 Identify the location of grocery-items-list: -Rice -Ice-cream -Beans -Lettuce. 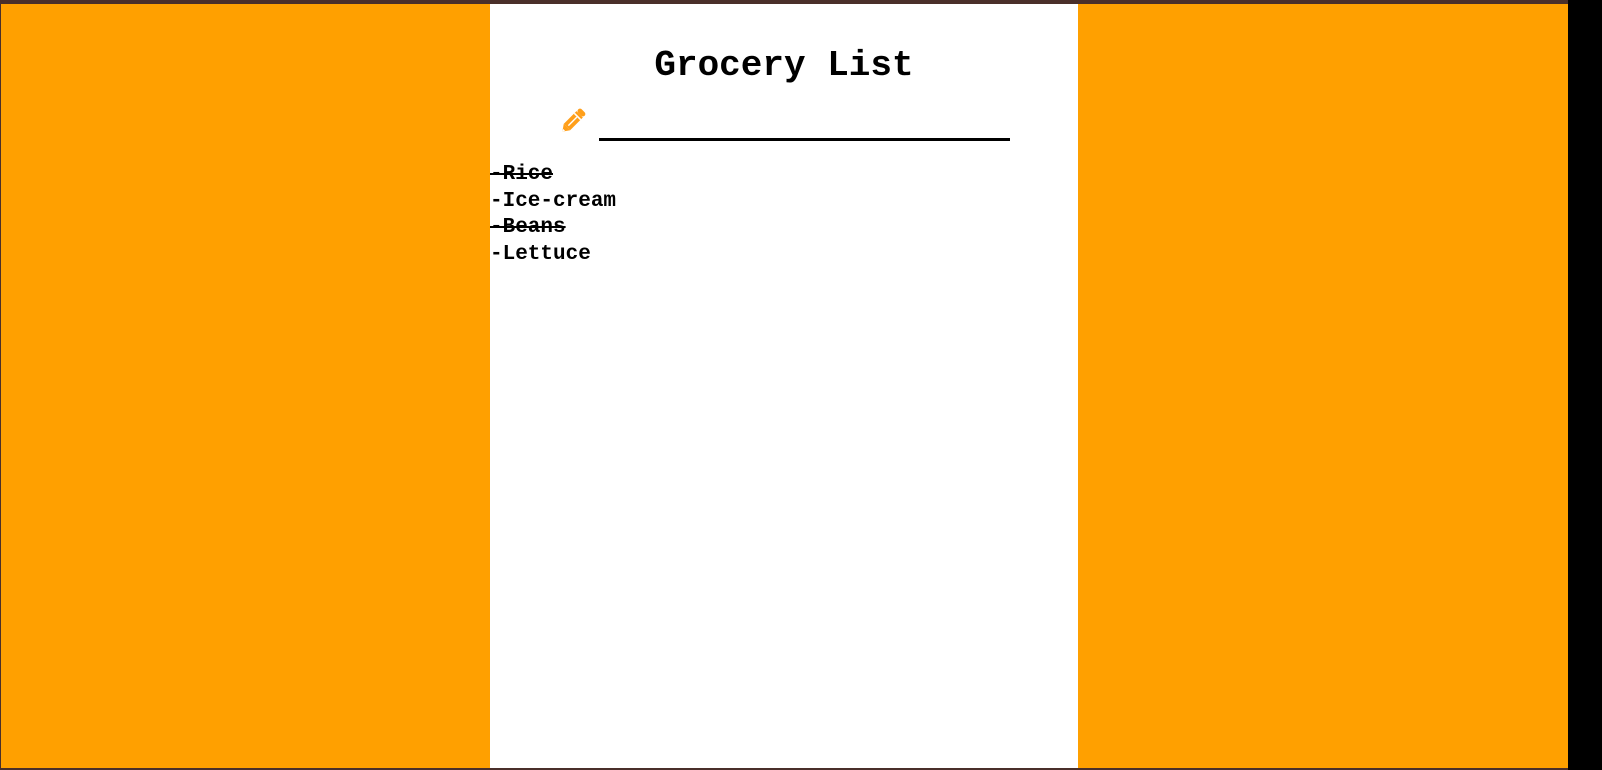
(553, 215).